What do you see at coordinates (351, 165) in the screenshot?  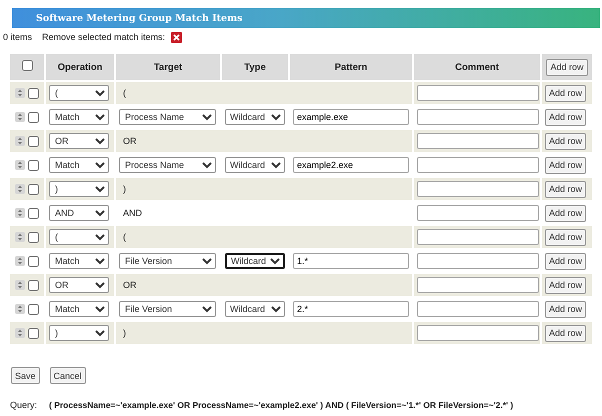 I see `pattern-field: example2.exe` at bounding box center [351, 165].